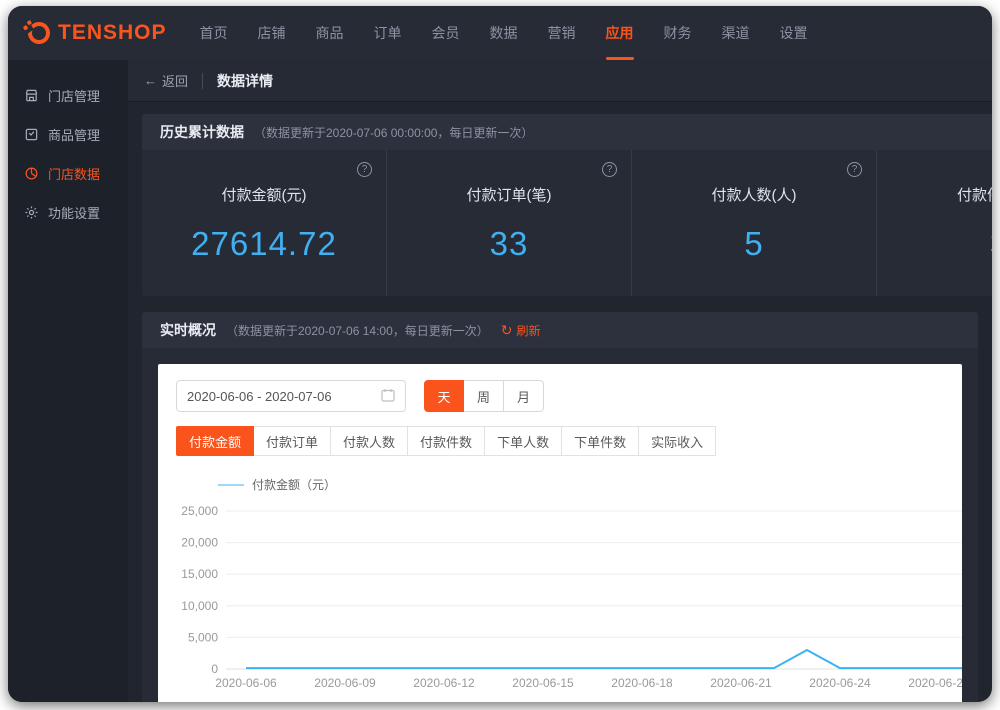 The height and width of the screenshot is (710, 1000). I want to click on stat-label: 付款金额(元), so click(264, 195).